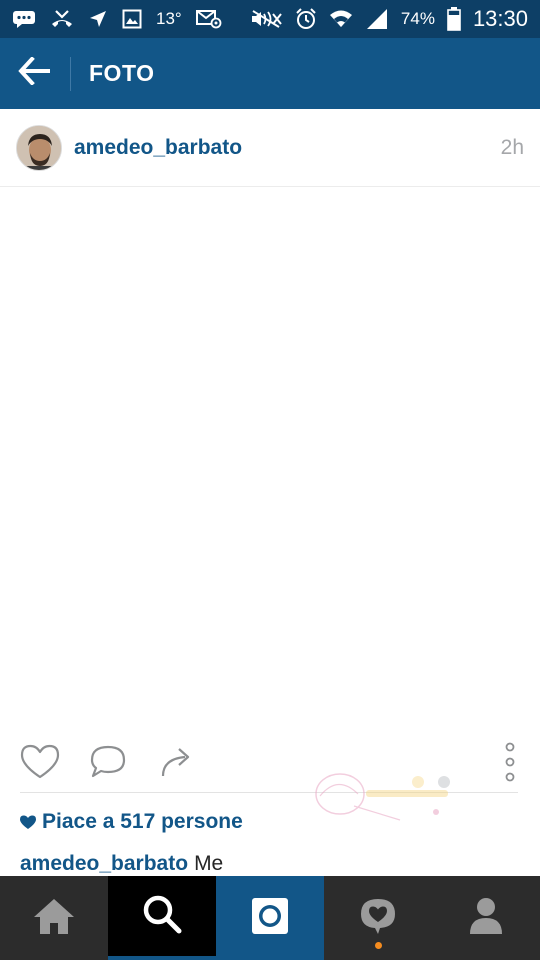  I want to click on status-right: 74% 13:30, so click(388, 19).